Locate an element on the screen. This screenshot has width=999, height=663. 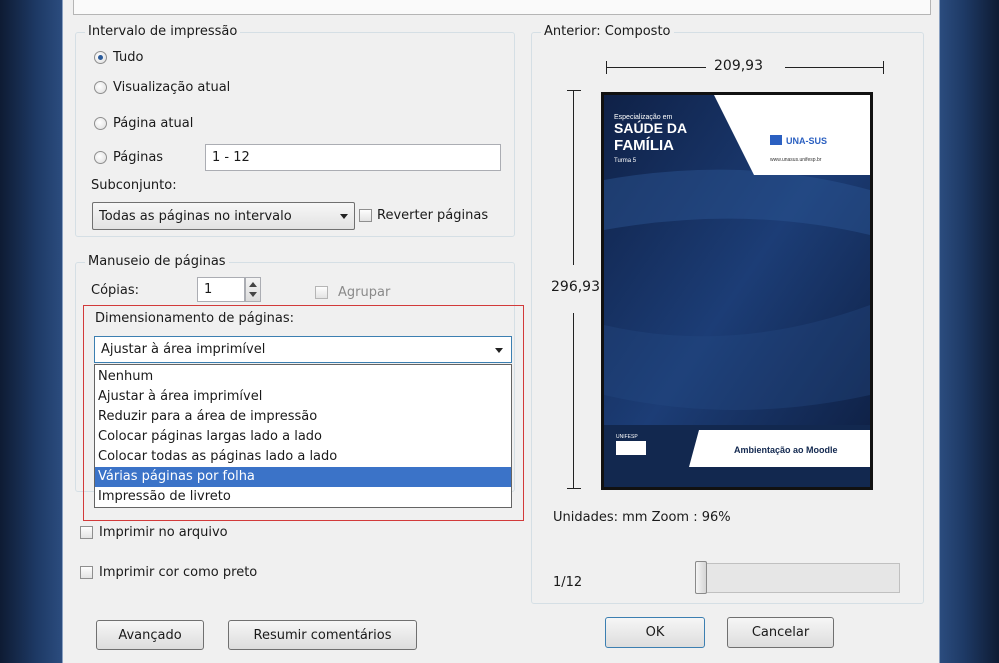
radio-pages-indicator is located at coordinates (100, 157).